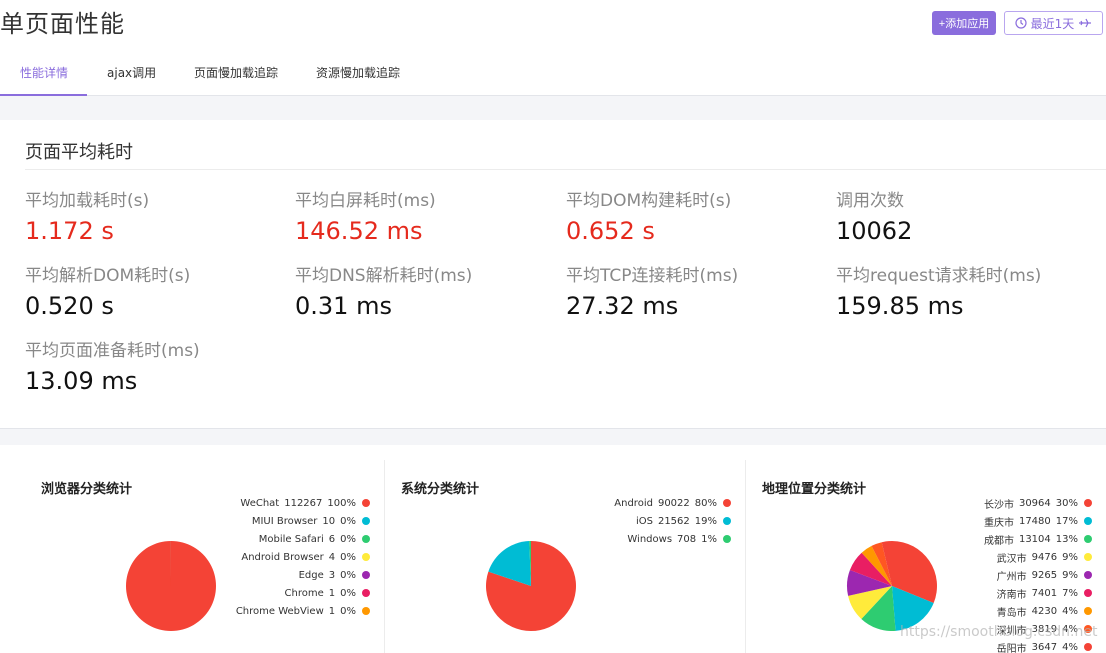  I want to click on legend-item: 长沙市 30964 30%, so click(1038, 503).